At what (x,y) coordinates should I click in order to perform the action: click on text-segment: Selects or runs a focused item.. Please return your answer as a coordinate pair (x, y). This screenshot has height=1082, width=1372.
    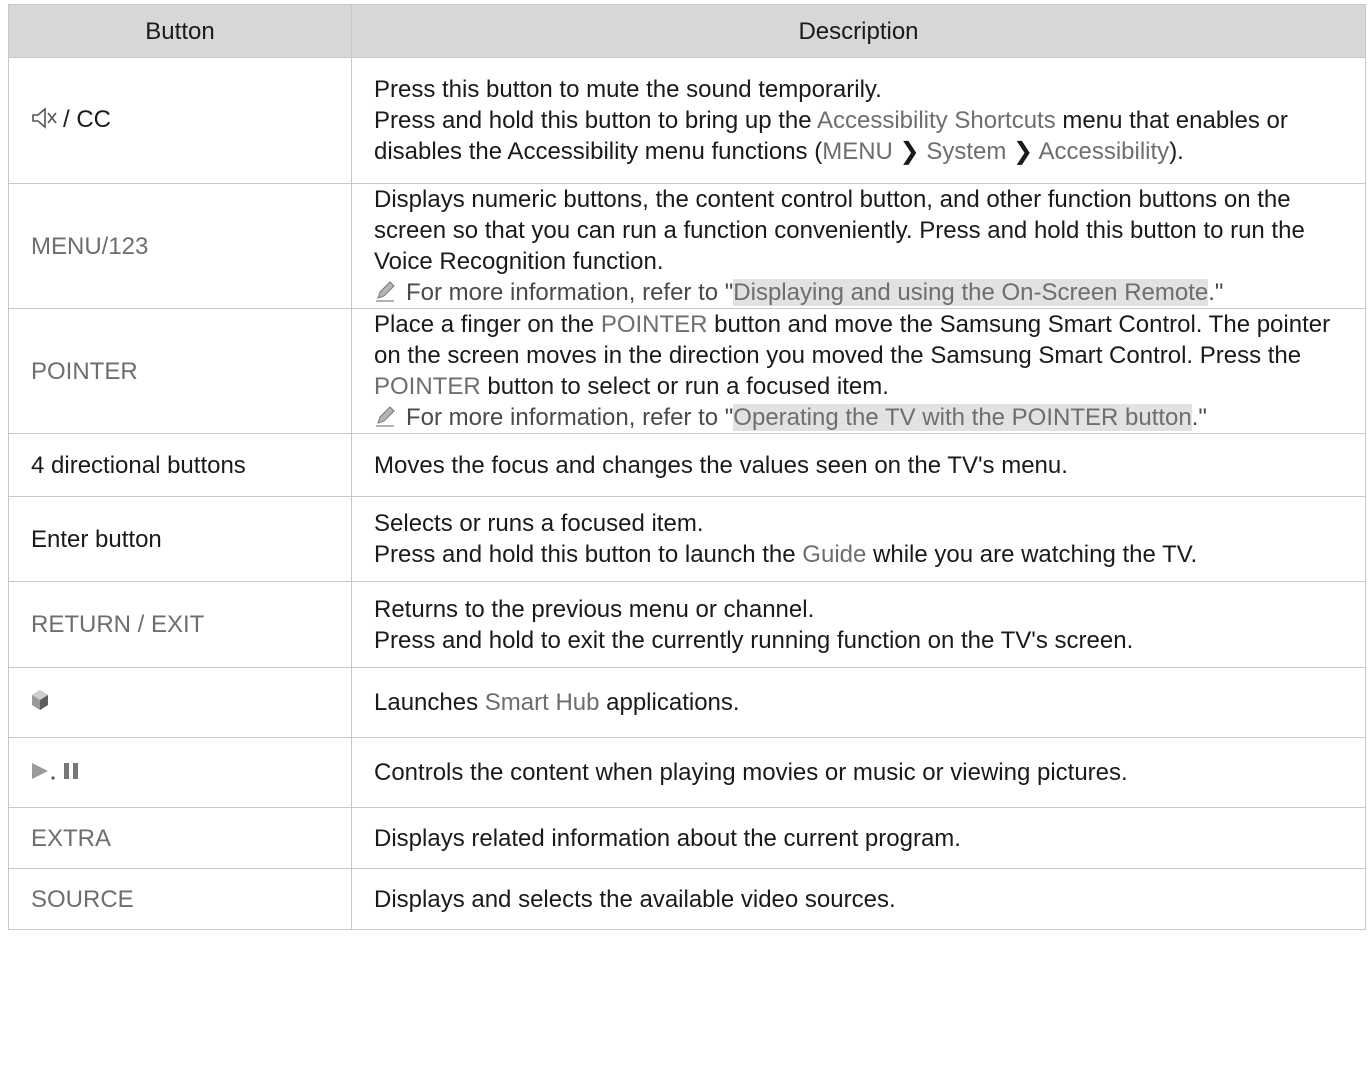
    Looking at the image, I should click on (539, 523).